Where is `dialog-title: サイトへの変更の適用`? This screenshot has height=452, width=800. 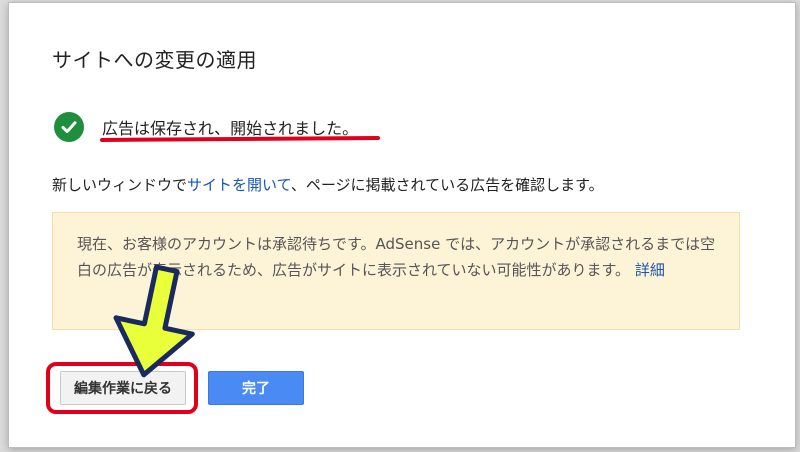
dialog-title: サイトへの変更の適用 is located at coordinates (154, 60).